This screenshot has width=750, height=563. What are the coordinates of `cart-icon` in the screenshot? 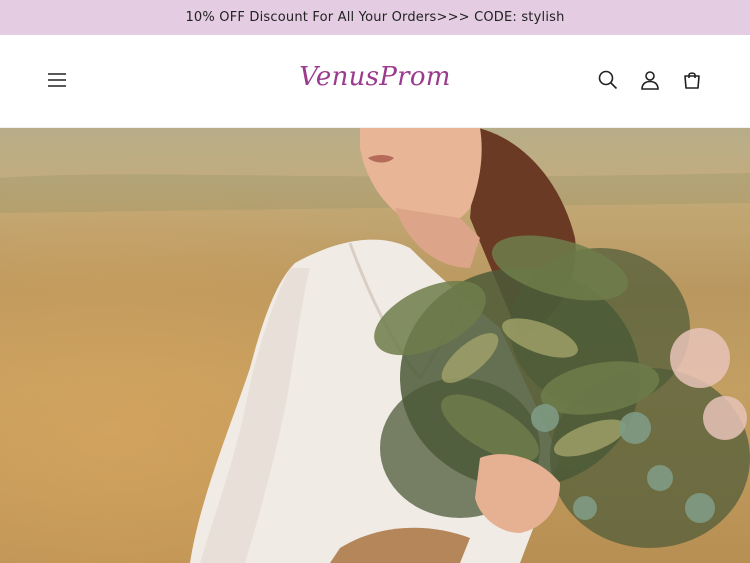 It's located at (692, 80).